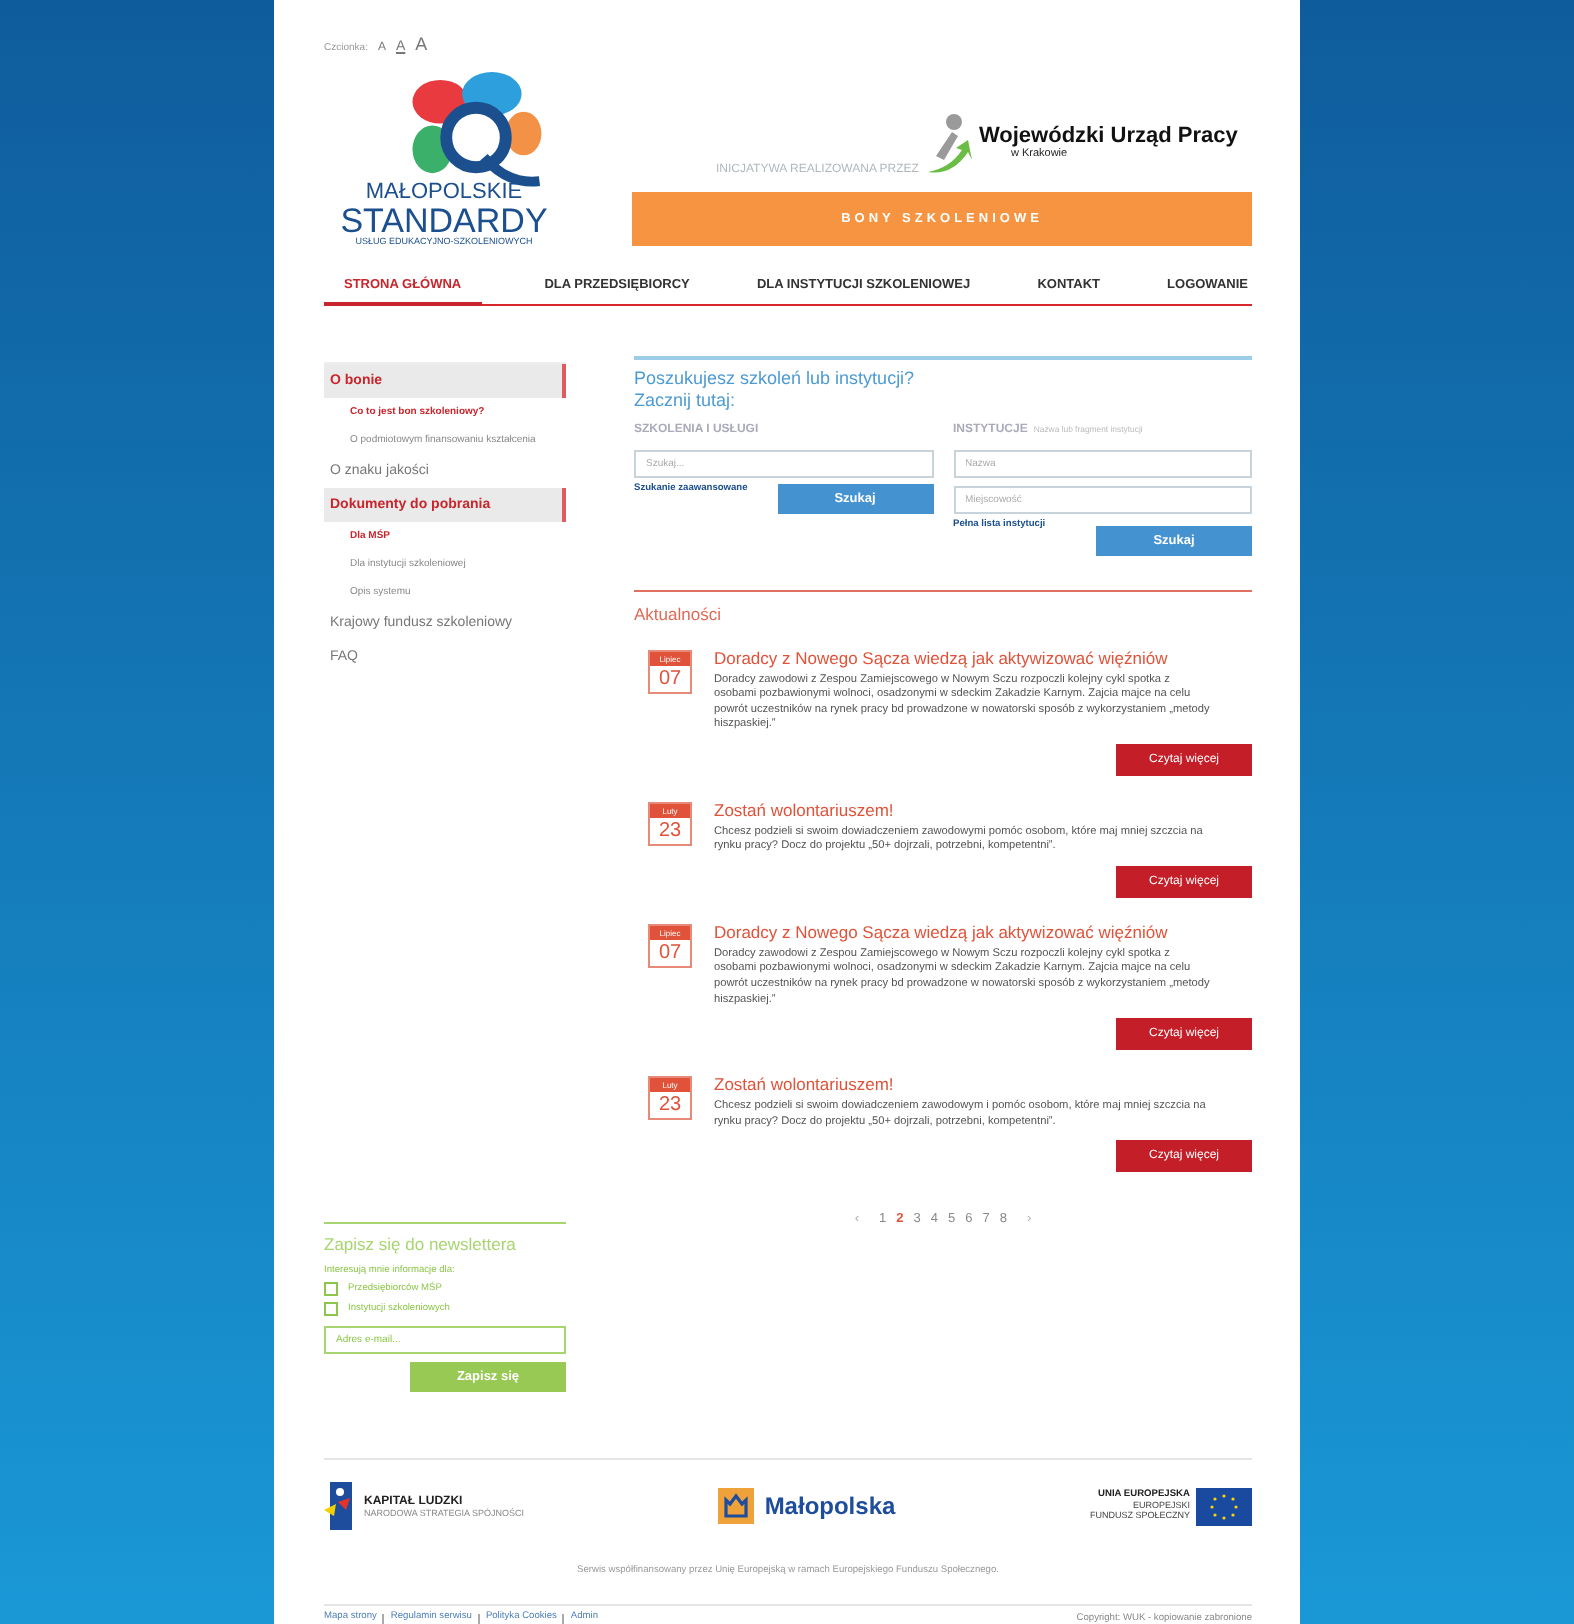 The image size is (1574, 1624). I want to click on search-title: Poszukujesz szkoleń lub instytucji?, so click(775, 379).